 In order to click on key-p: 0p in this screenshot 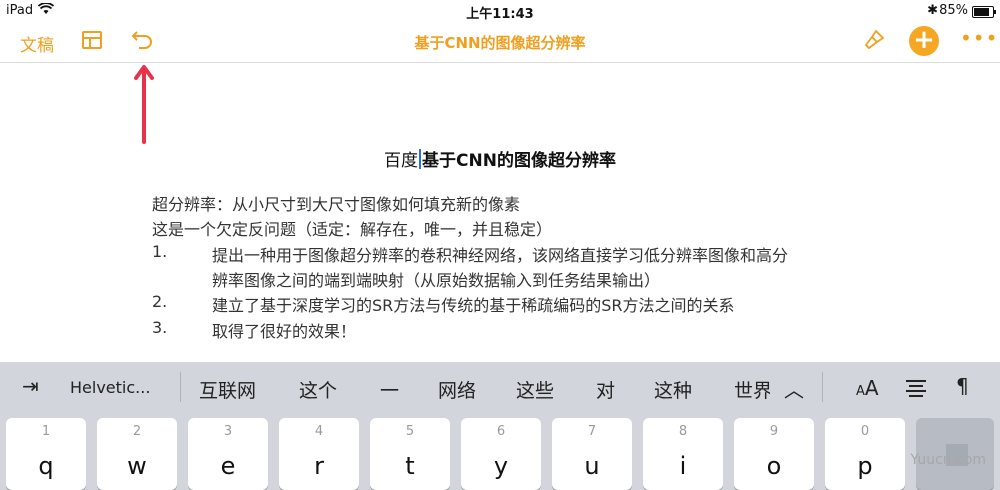, I will do `click(865, 454)`.